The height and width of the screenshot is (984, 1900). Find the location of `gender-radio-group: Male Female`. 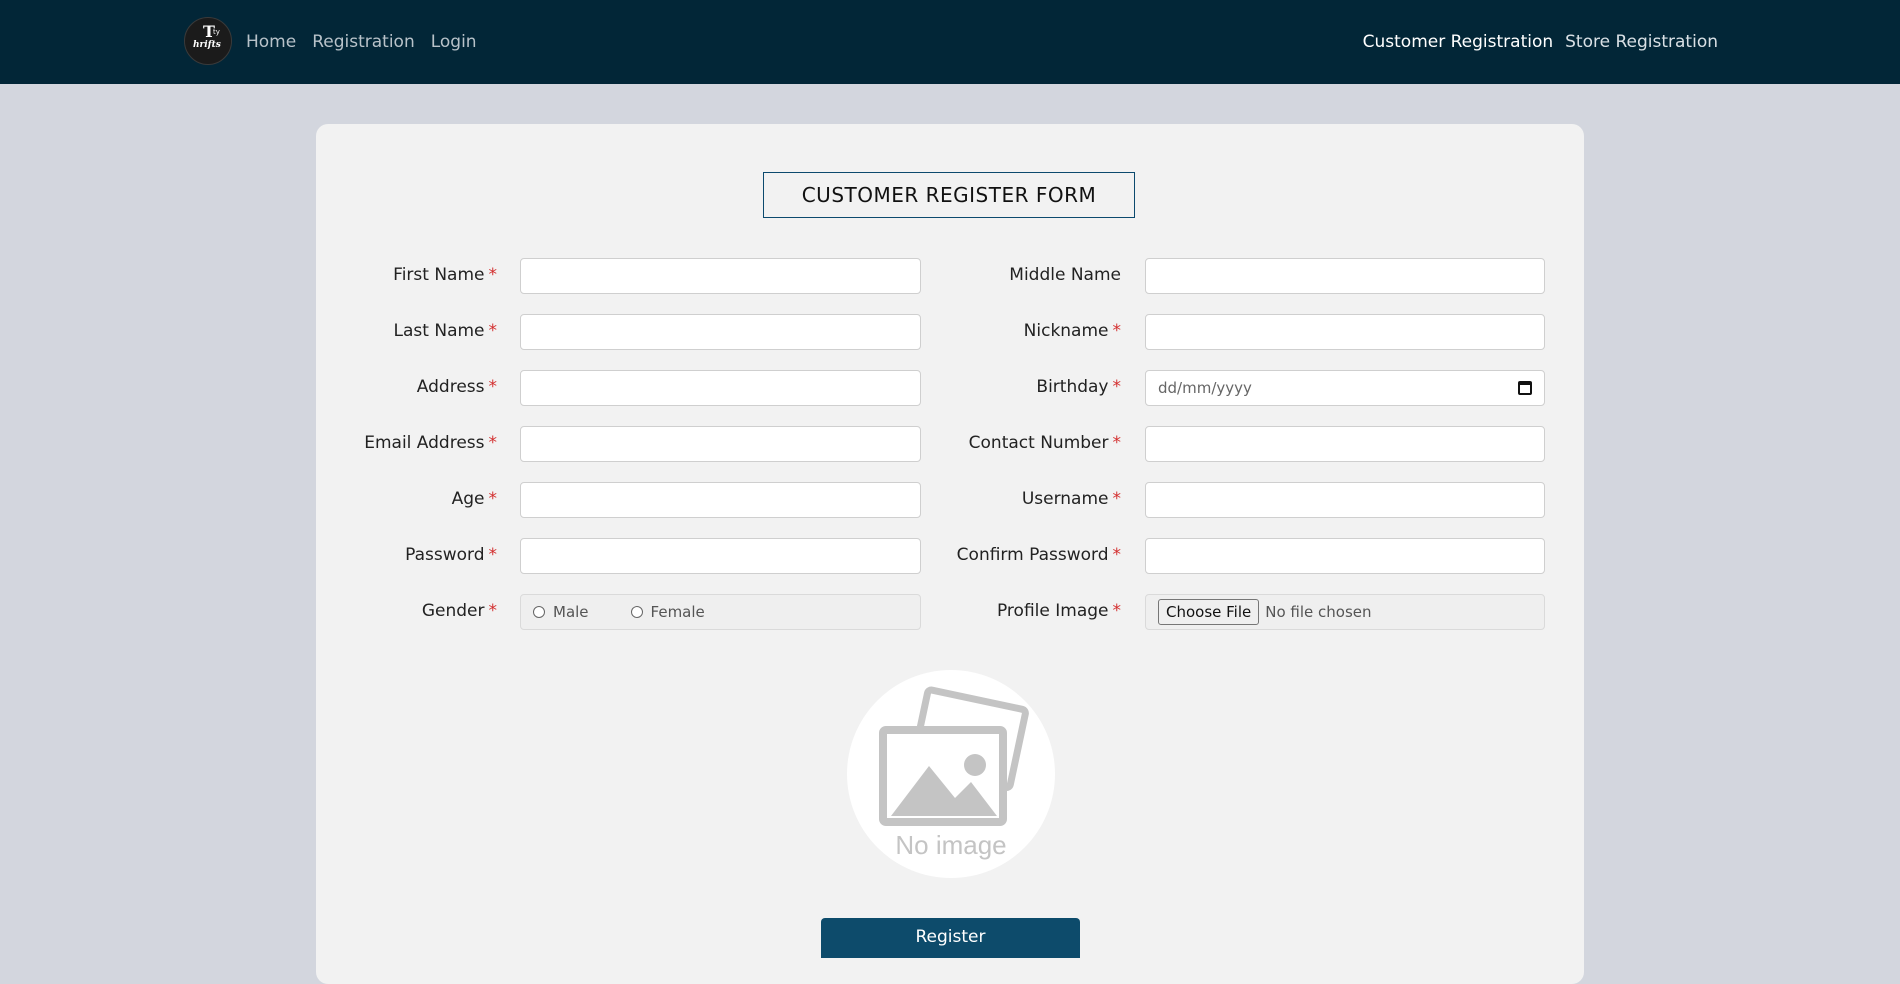

gender-radio-group: Male Female is located at coordinates (720, 612).